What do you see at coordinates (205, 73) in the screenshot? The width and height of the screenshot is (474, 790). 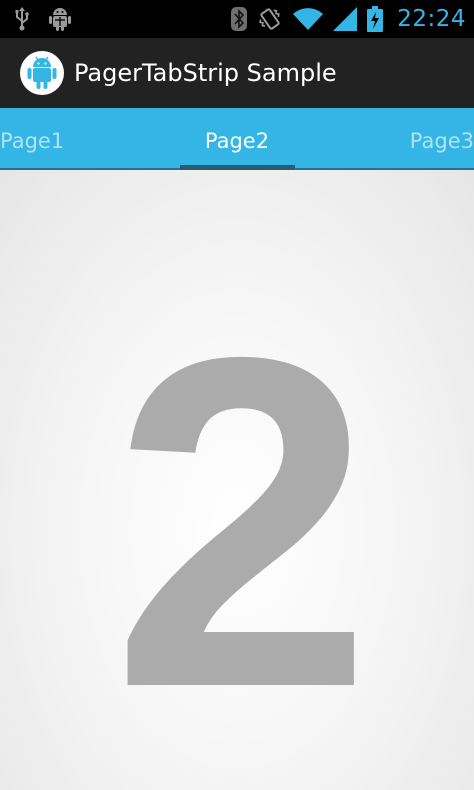 I see `app-title: PagerTabStrip Sample` at bounding box center [205, 73].